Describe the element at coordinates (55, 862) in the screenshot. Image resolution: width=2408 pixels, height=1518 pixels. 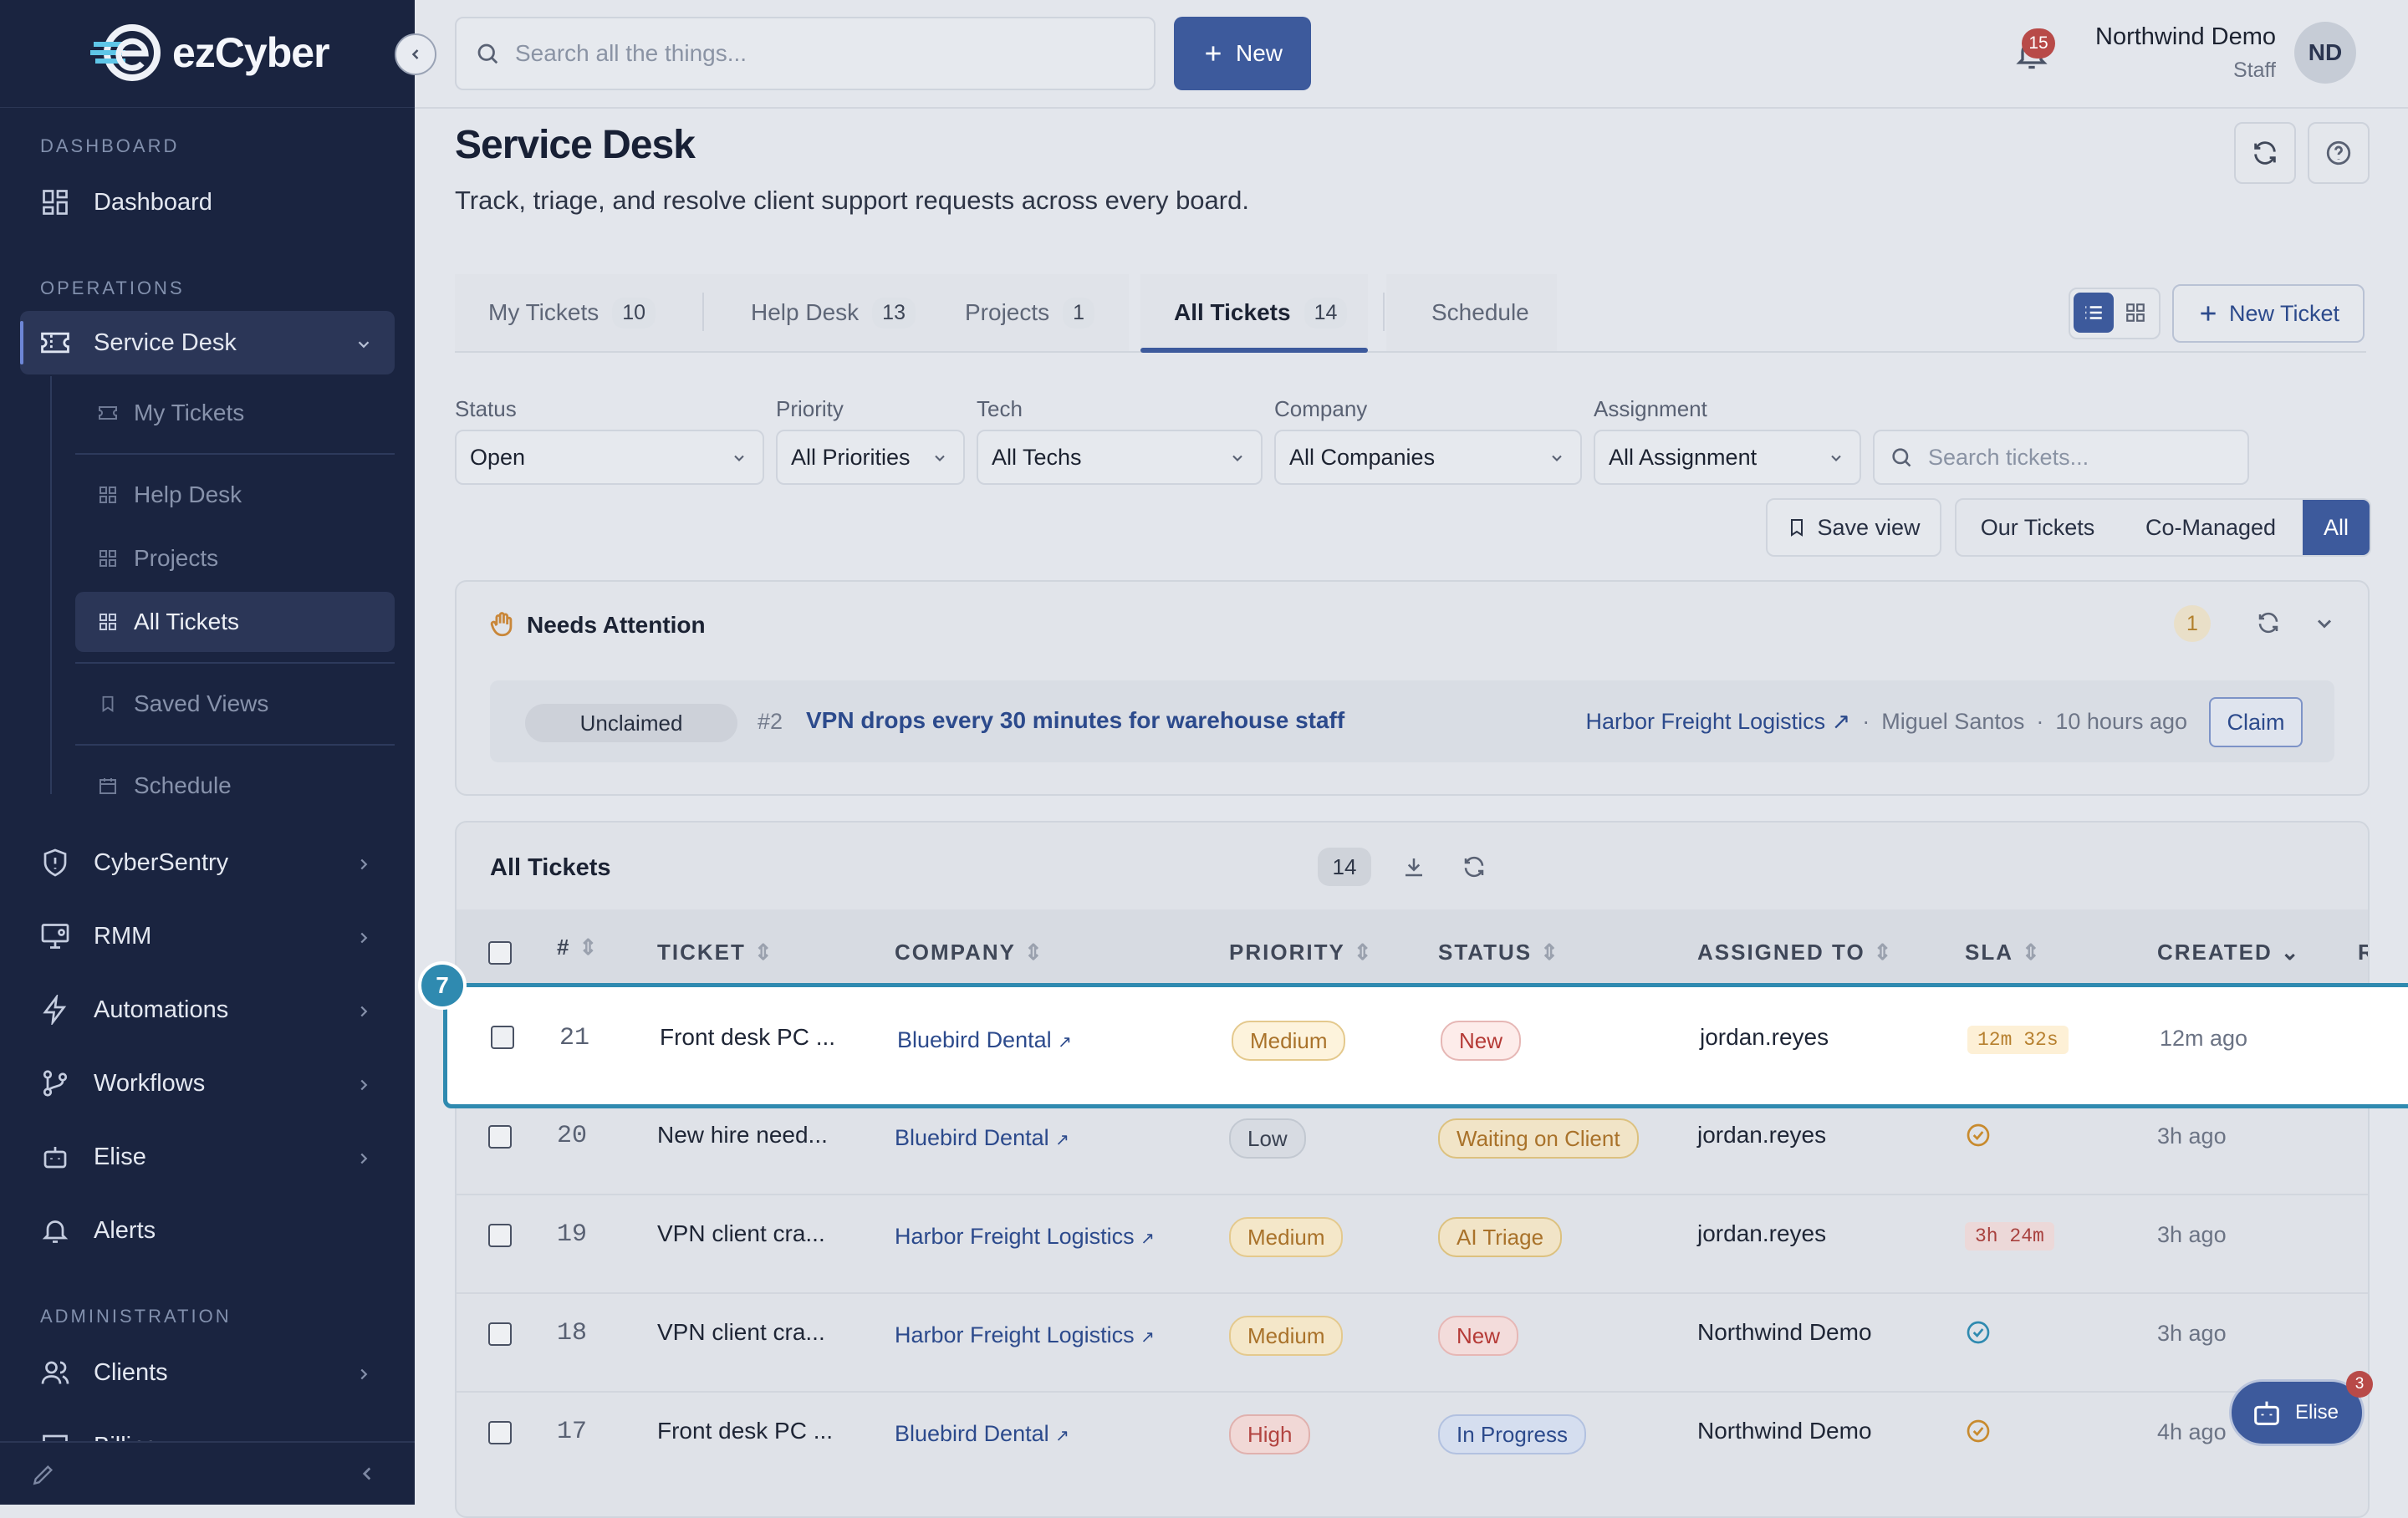
I see `shield-icon` at that location.